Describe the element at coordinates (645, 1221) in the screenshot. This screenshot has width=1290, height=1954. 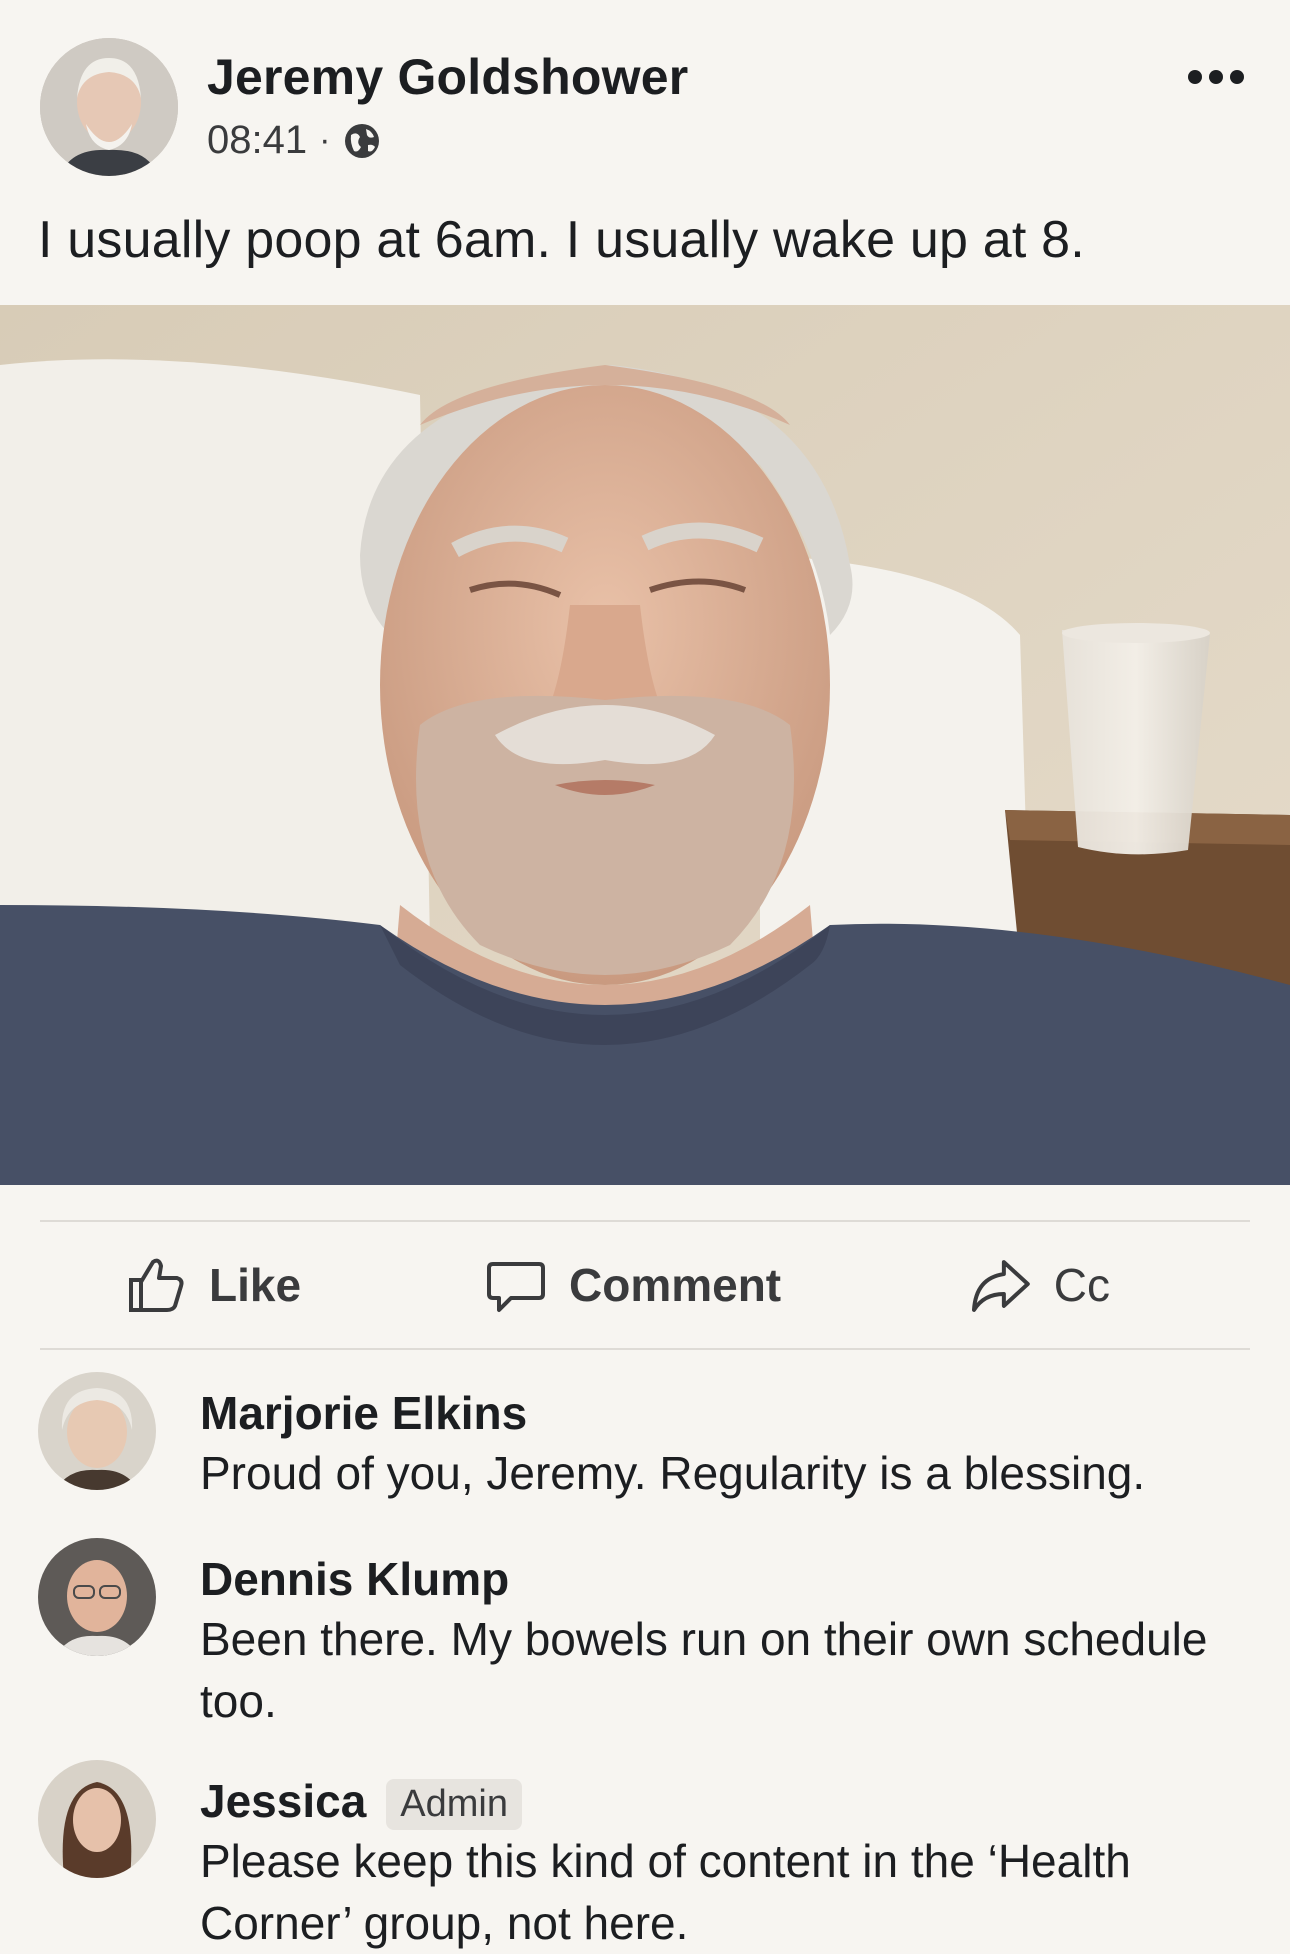
I see `divider-top` at that location.